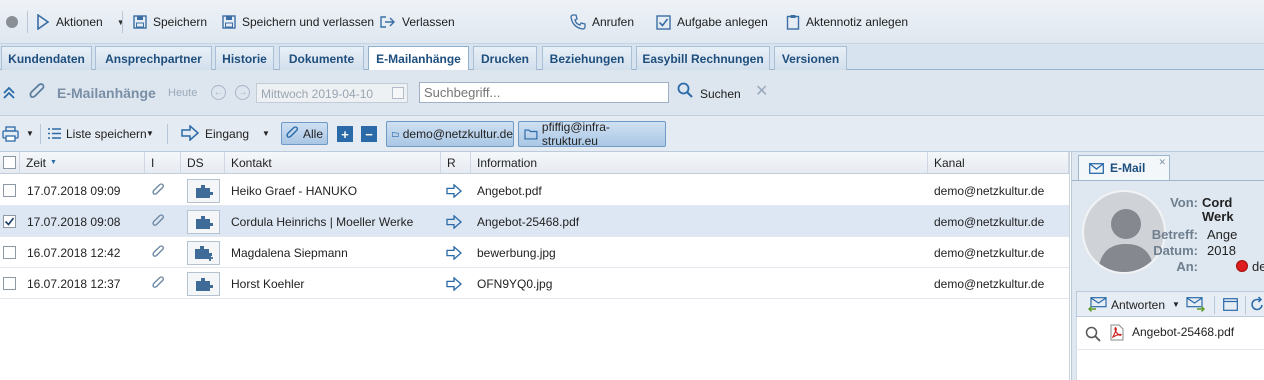 The image size is (1264, 380). I want to click on play-icon, so click(43, 22).